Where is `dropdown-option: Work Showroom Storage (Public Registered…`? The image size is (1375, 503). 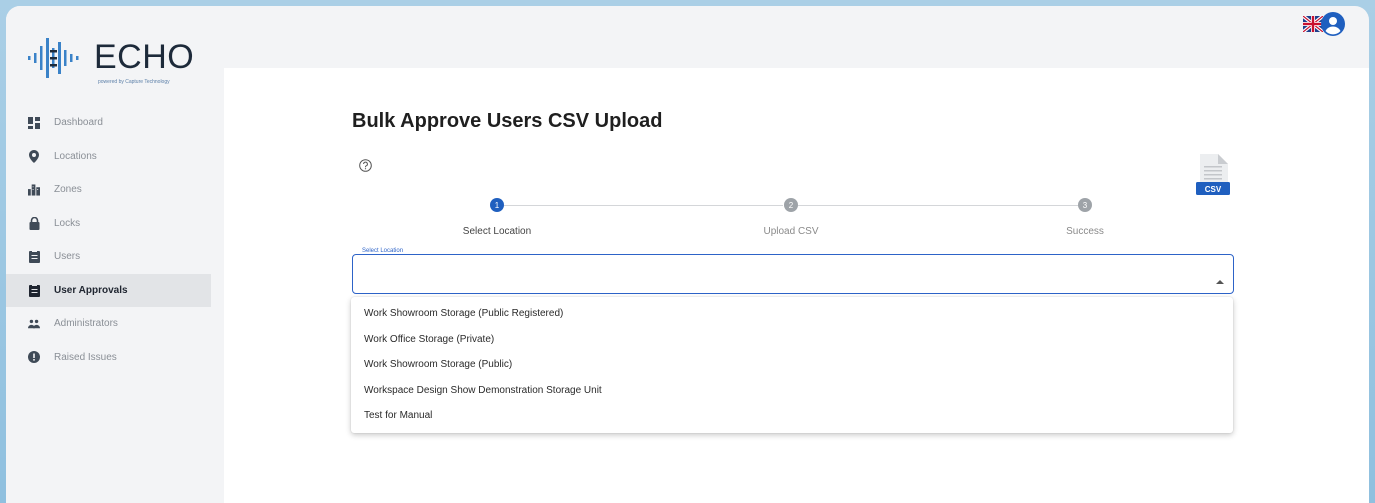
dropdown-option: Work Showroom Storage (Public Registered… is located at coordinates (792, 314).